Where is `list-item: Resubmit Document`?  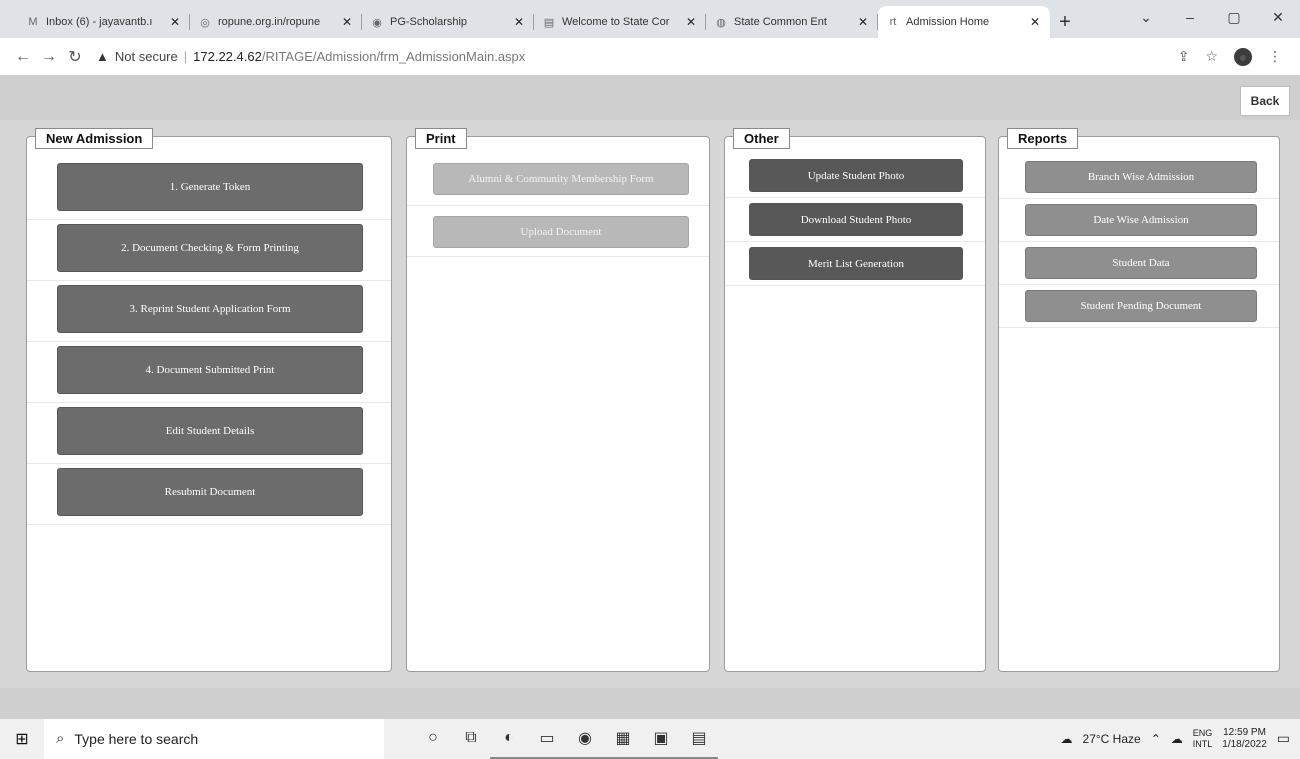
list-item: Resubmit Document is located at coordinates (209, 494).